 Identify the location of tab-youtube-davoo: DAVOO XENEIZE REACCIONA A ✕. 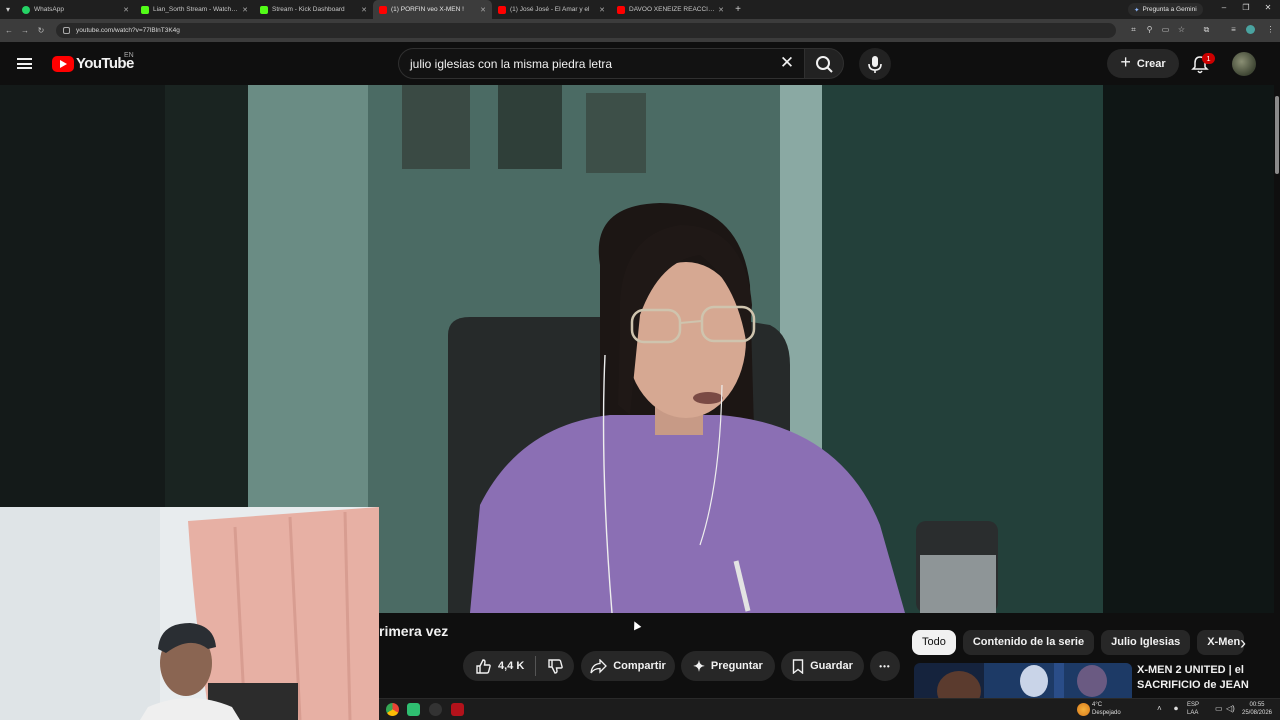
(670, 9).